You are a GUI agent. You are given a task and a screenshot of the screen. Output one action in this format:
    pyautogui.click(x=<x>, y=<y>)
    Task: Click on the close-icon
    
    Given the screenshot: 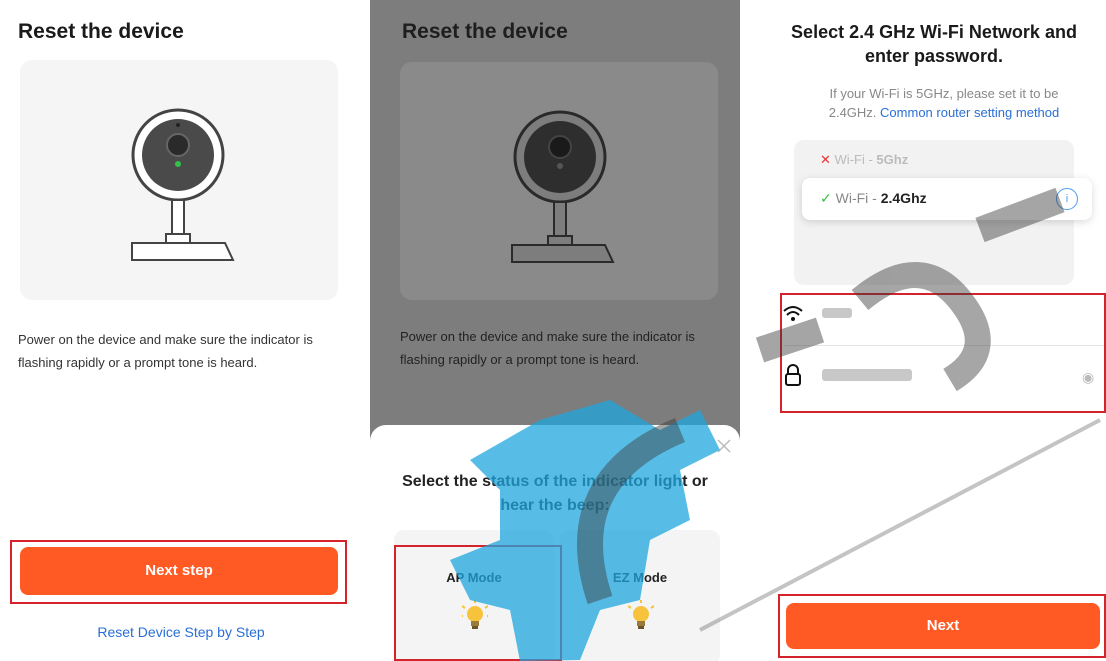 What is the action you would take?
    pyautogui.click(x=724, y=446)
    